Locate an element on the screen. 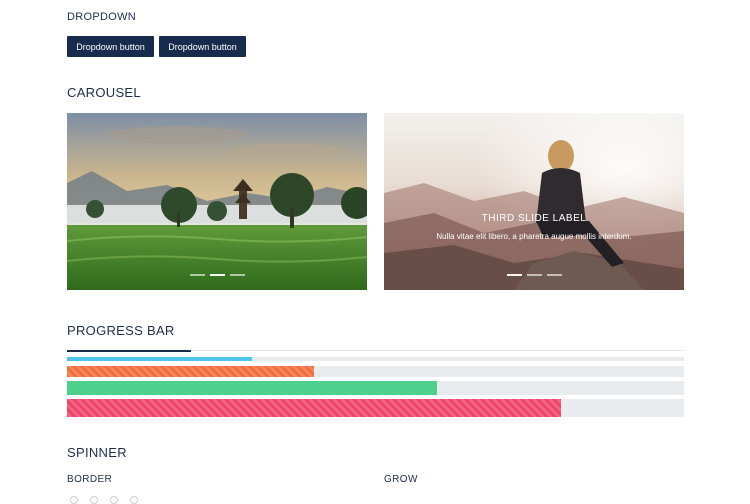 This screenshot has height=504, width=750. landscape-image is located at coordinates (217, 201).